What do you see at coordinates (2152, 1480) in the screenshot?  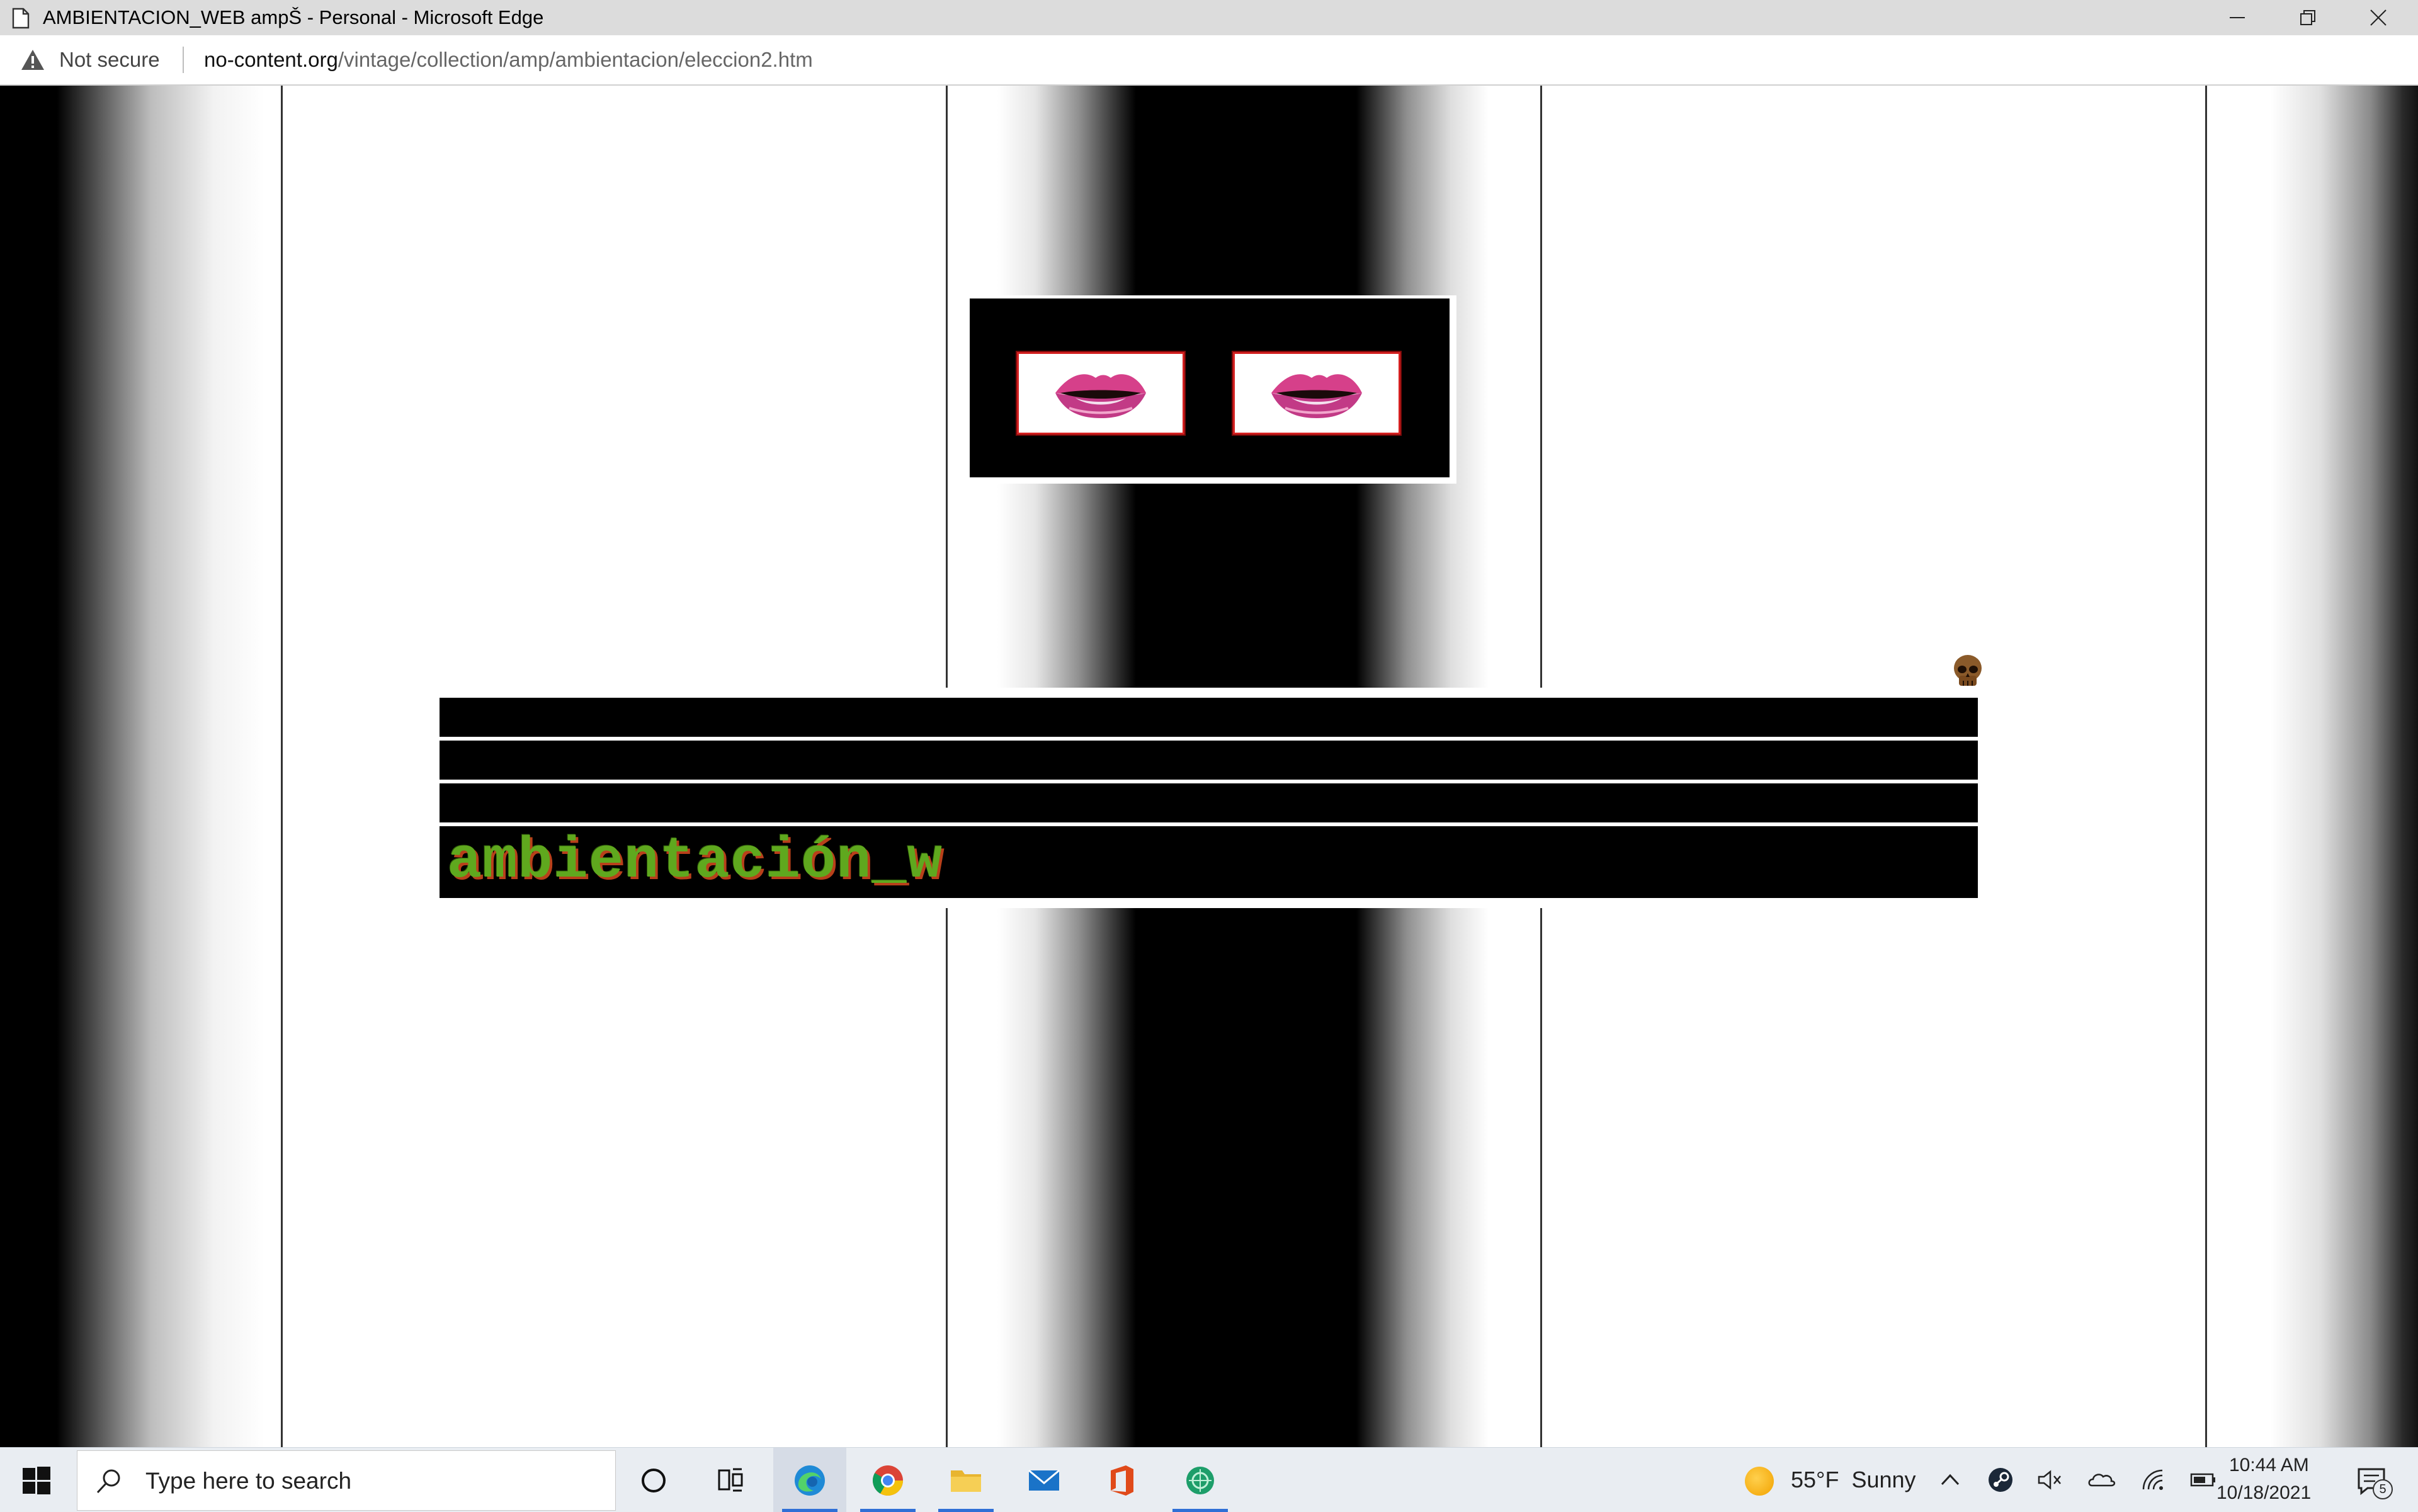 I see `wifi-icon` at bounding box center [2152, 1480].